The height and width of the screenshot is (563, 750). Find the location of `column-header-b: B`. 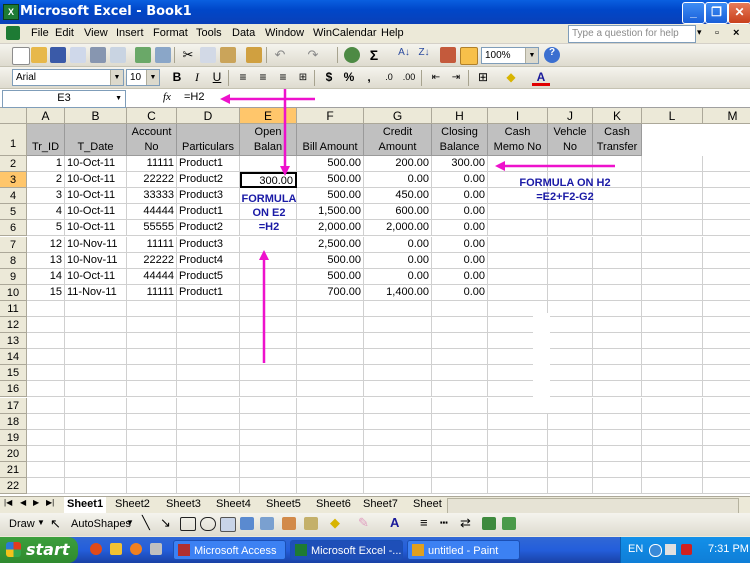

column-header-b: B is located at coordinates (96, 116).